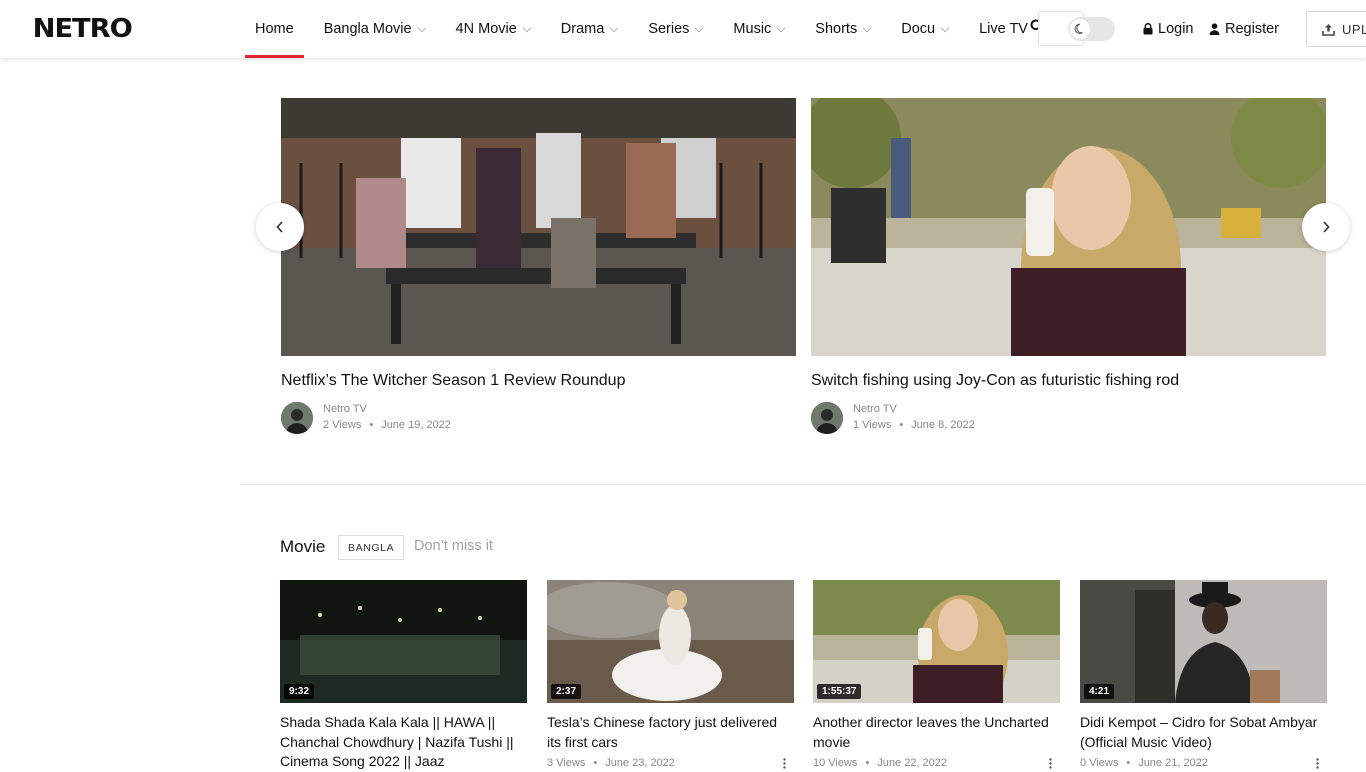 The width and height of the screenshot is (1366, 772). What do you see at coordinates (1148, 29) in the screenshot?
I see `lock-icon` at bounding box center [1148, 29].